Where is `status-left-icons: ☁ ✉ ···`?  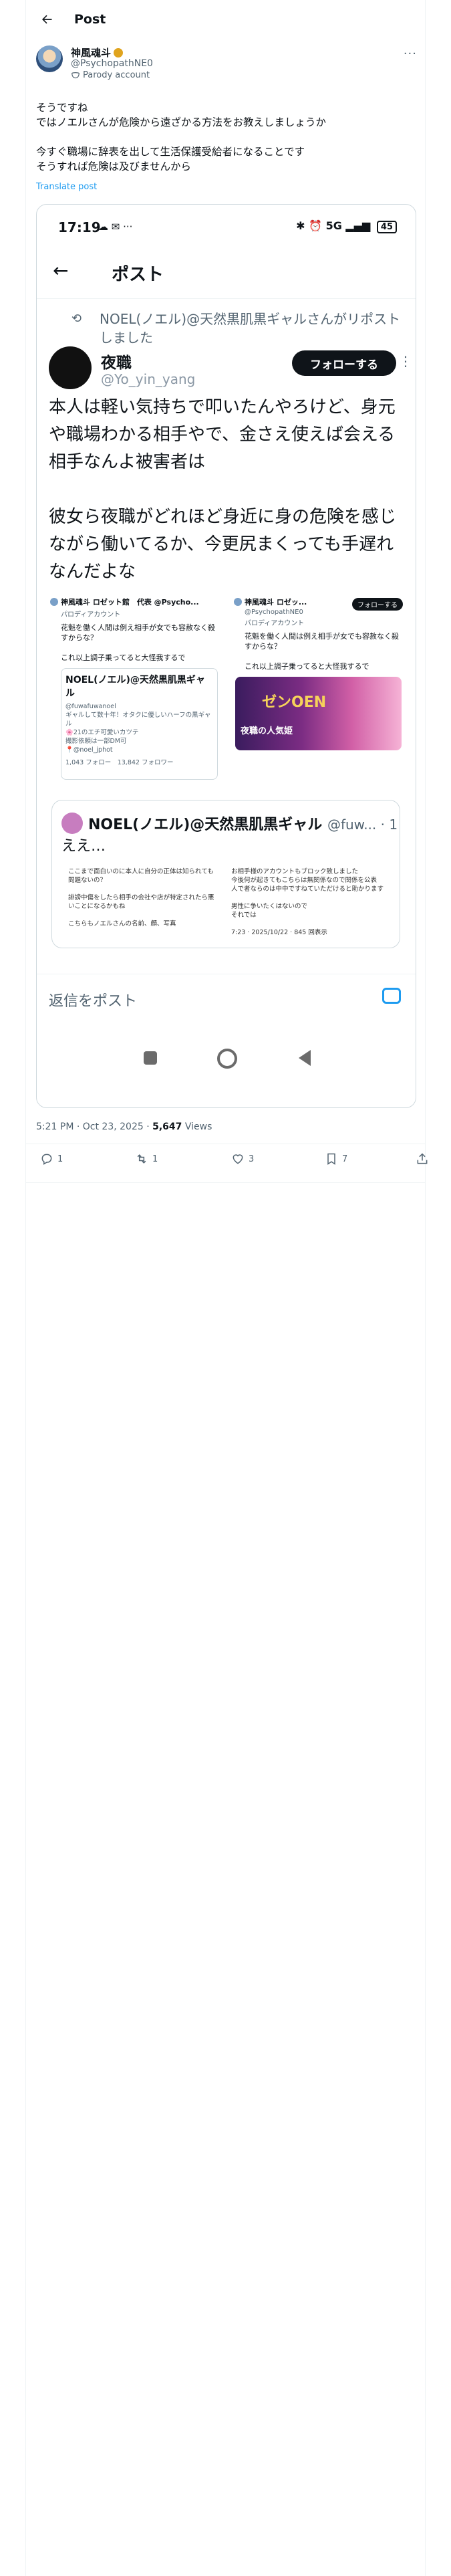 status-left-icons: ☁ ✉ ··· is located at coordinates (115, 227).